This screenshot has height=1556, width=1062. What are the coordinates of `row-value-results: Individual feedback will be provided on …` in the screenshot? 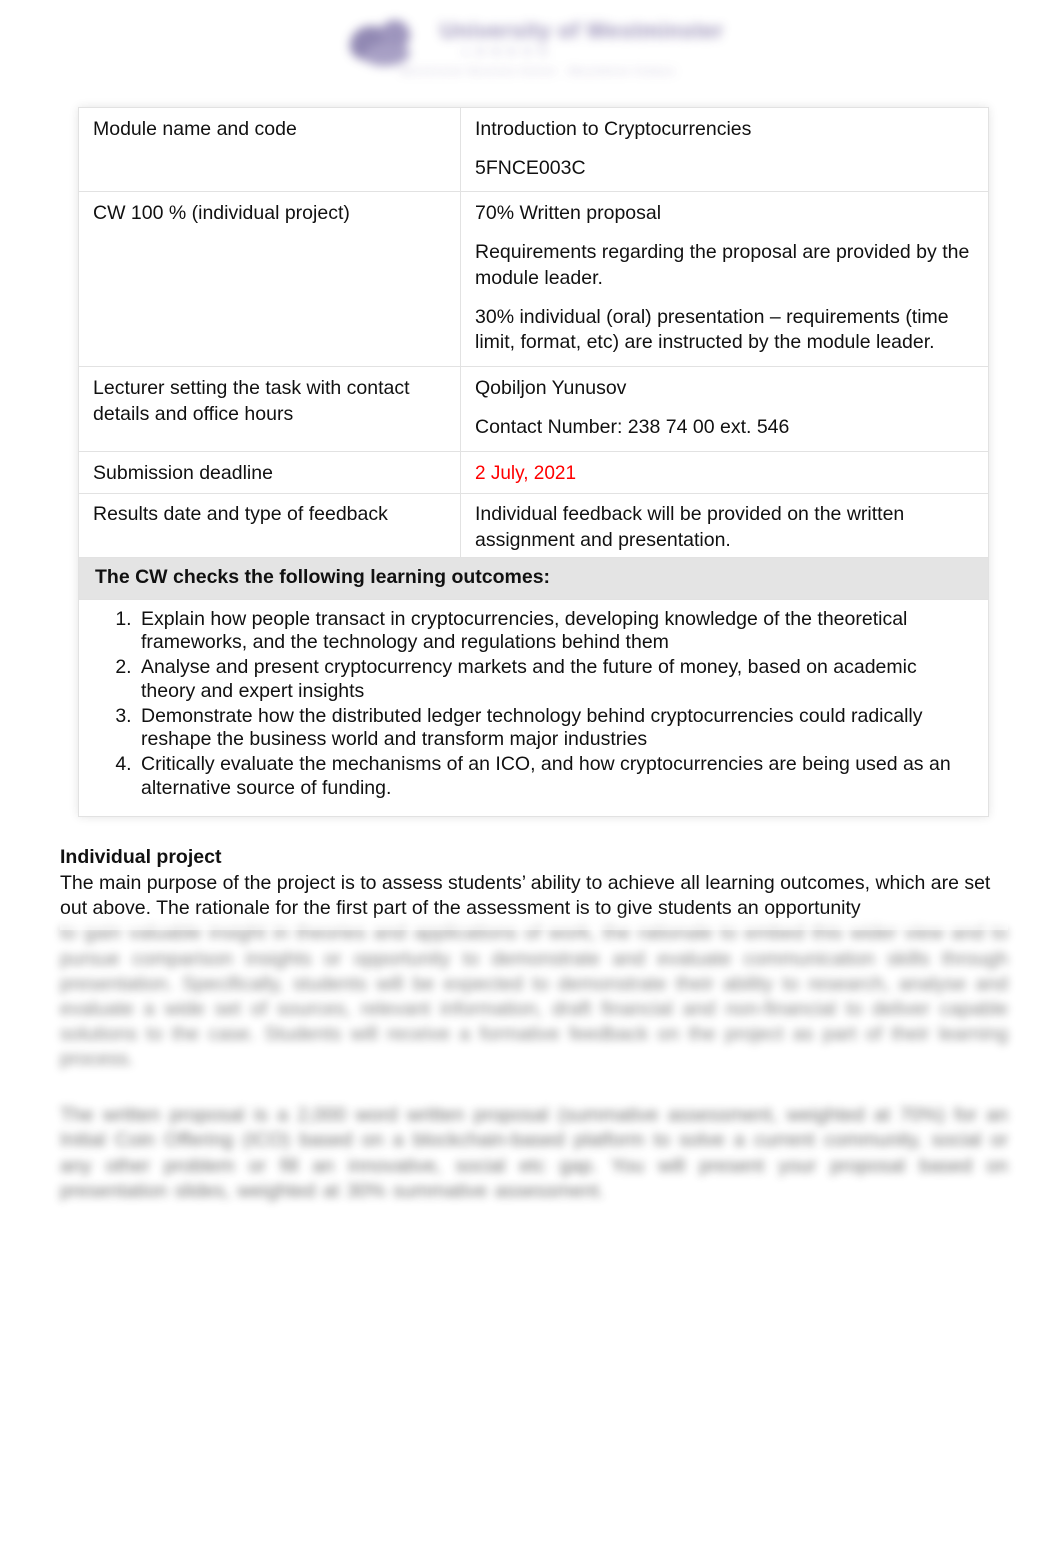 It's located at (724, 525).